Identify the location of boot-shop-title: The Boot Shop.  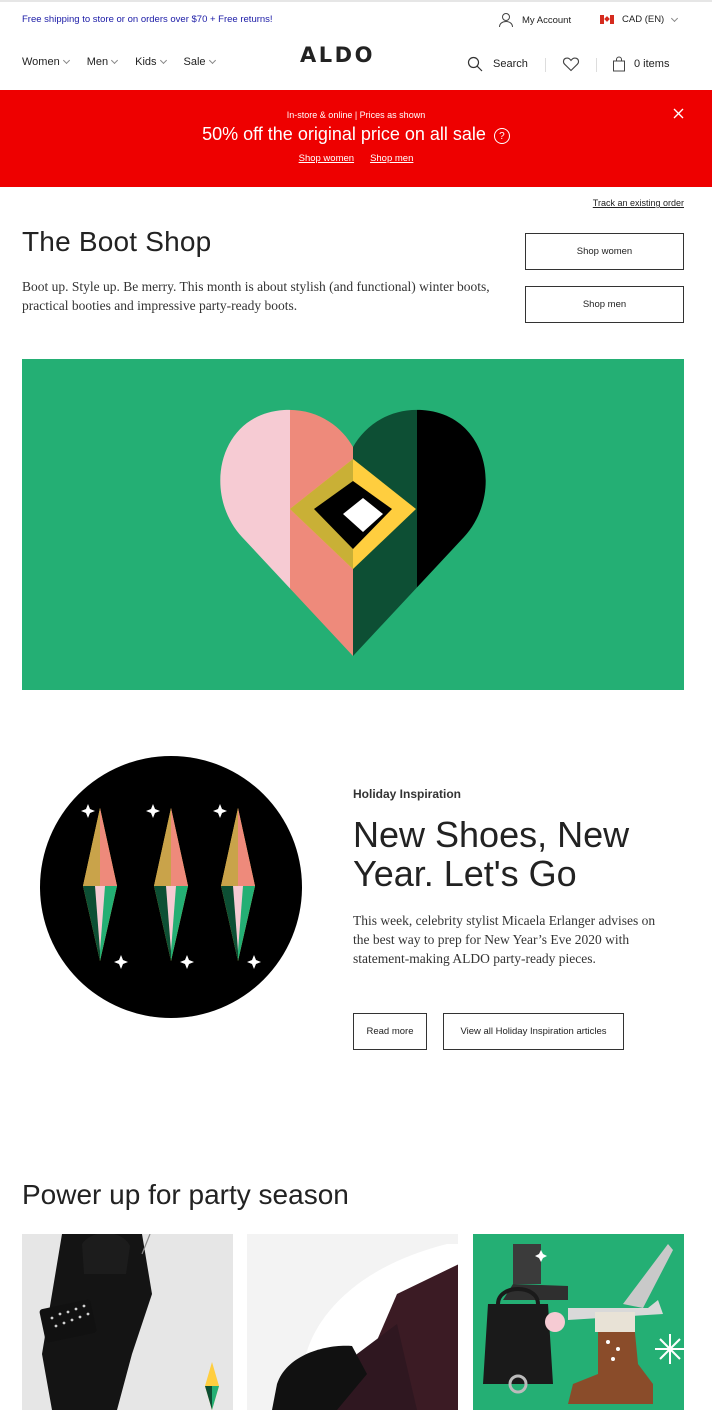
(117, 241).